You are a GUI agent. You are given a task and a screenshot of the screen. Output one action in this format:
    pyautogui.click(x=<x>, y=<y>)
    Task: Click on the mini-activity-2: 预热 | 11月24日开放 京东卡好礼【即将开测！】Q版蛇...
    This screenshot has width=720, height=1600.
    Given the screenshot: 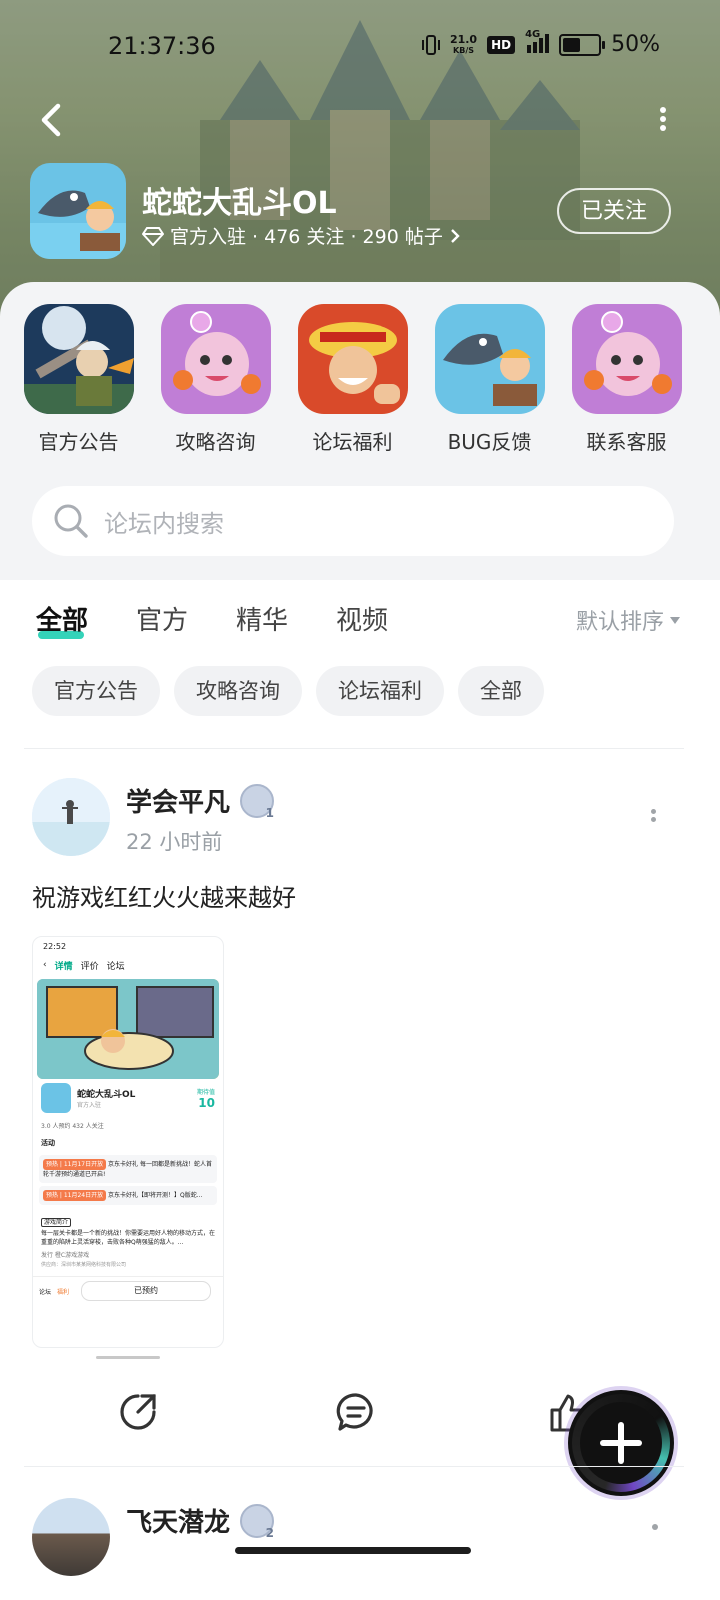 What is the action you would take?
    pyautogui.click(x=128, y=1195)
    